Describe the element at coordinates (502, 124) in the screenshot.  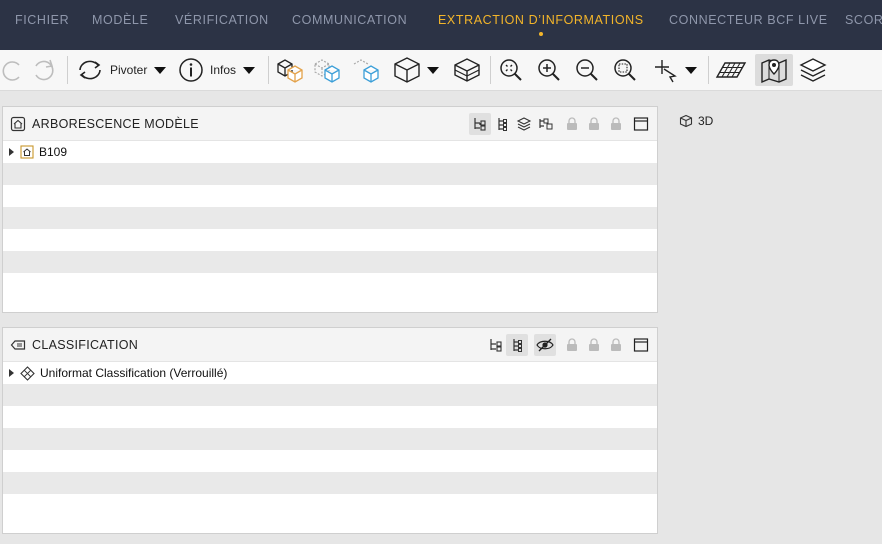
I see `tree-view-list-button` at that location.